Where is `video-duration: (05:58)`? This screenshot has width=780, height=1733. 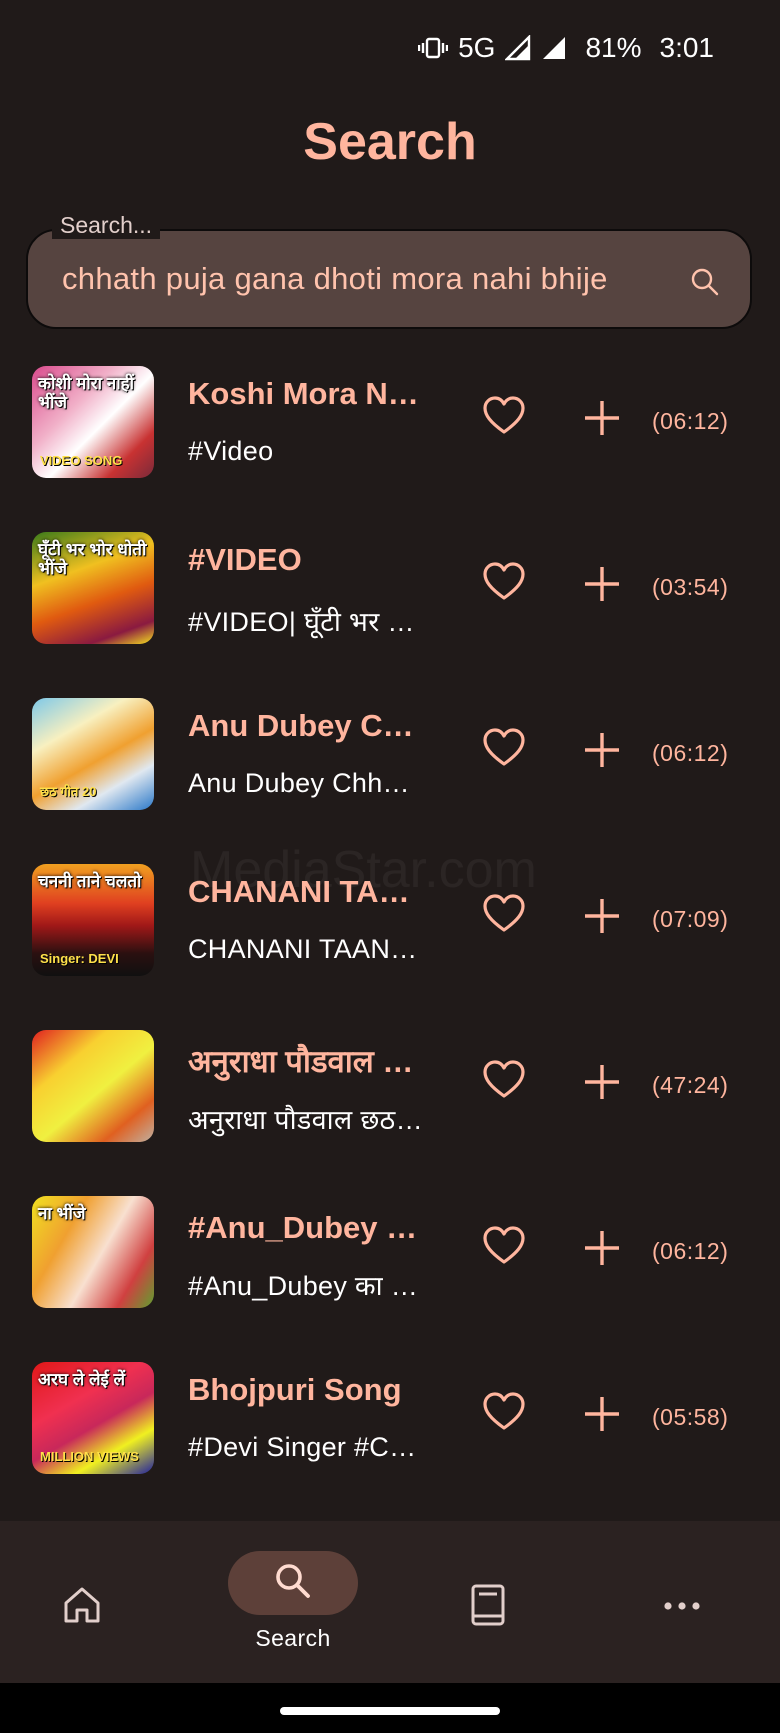
video-duration: (05:58) is located at coordinates (690, 1417).